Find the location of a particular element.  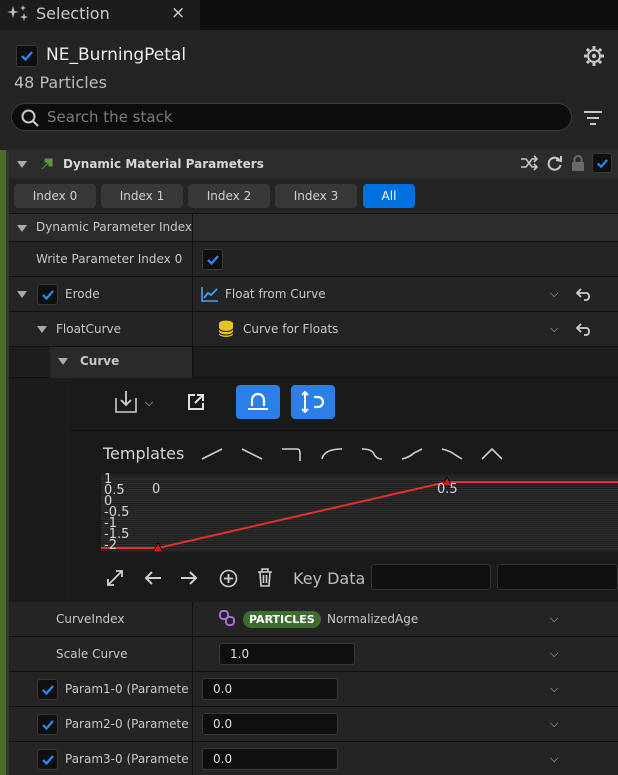

tab-selection: Selection × is located at coordinates (100, 15).